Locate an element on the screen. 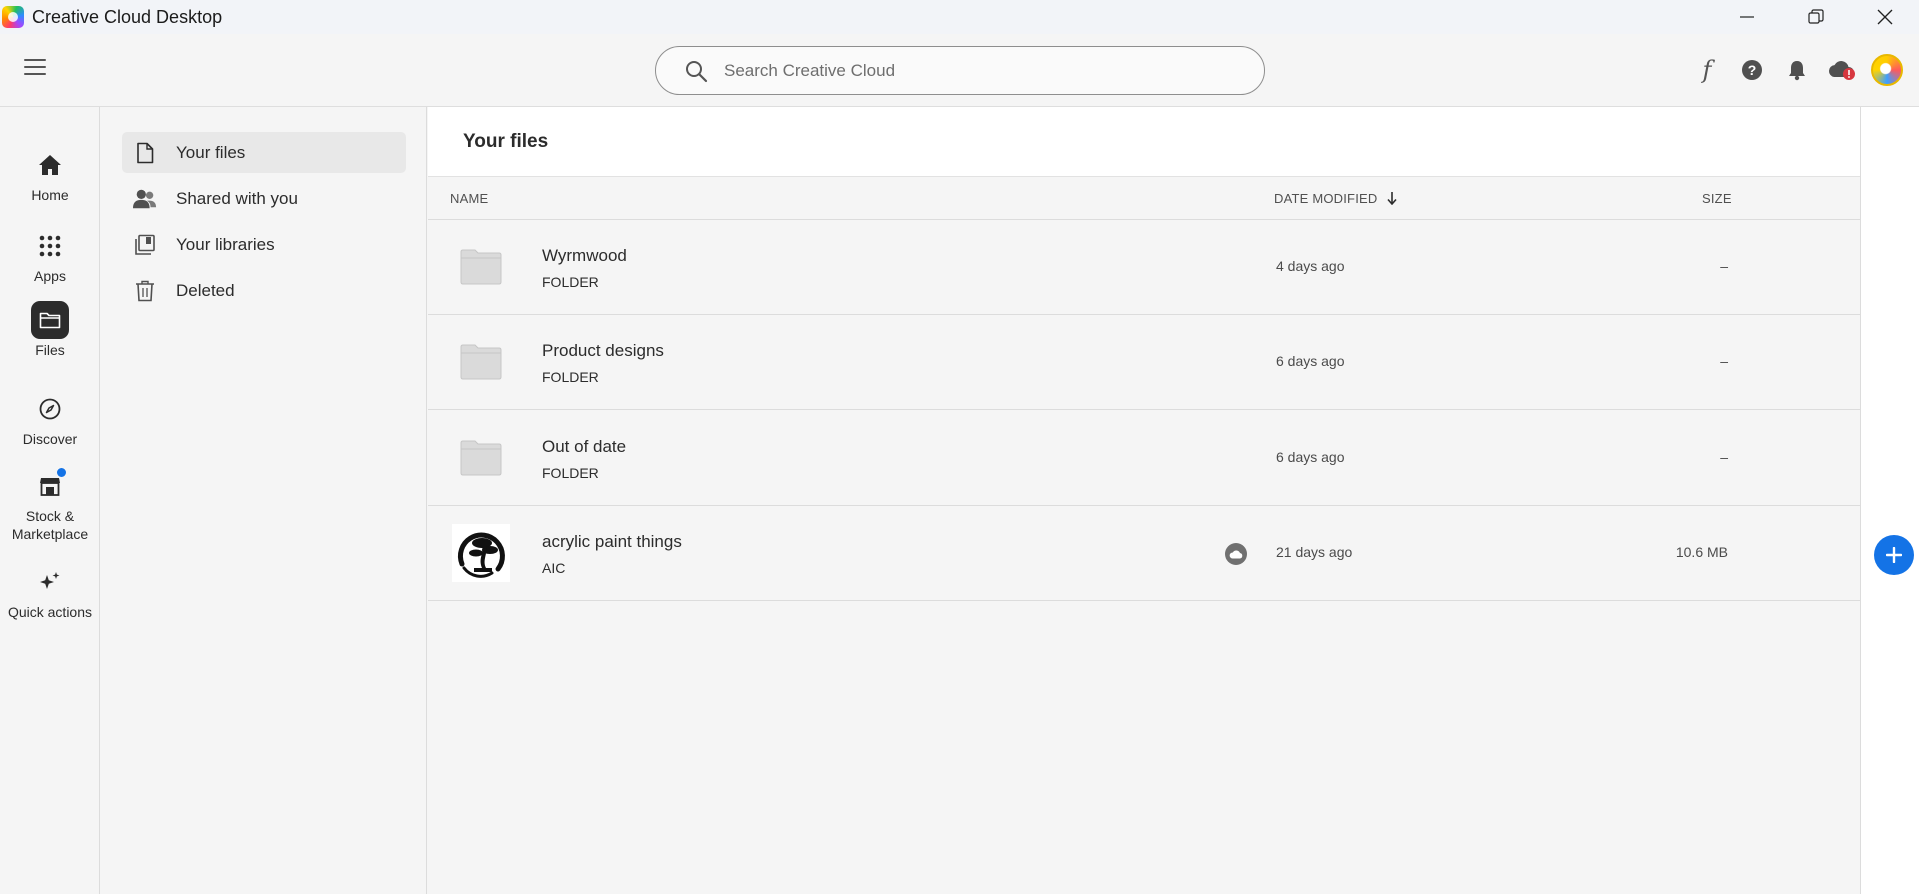 The width and height of the screenshot is (1919, 894). bonsai-ink-thumbnail is located at coordinates (481, 553).